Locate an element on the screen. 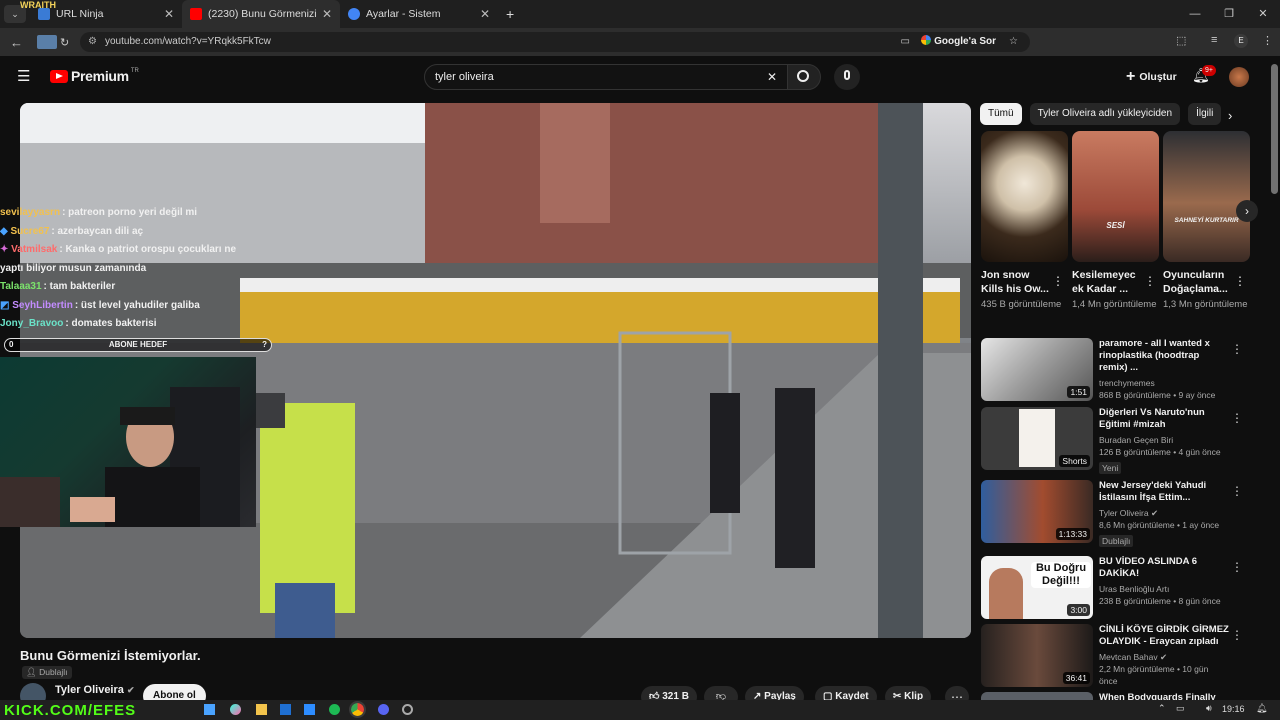 This screenshot has width=1280, height=720. profile-avatar: E is located at coordinates (1241, 41).